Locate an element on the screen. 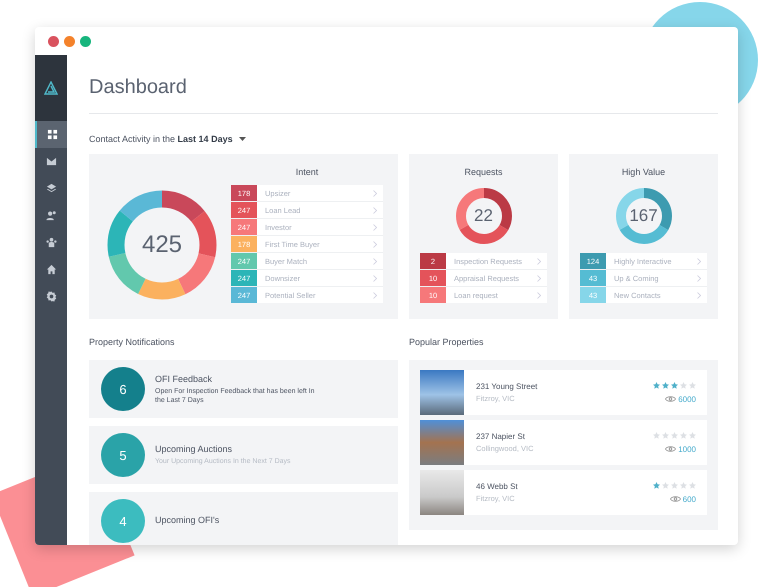 This screenshot has width=761, height=587. caret-icon is located at coordinates (242, 139).